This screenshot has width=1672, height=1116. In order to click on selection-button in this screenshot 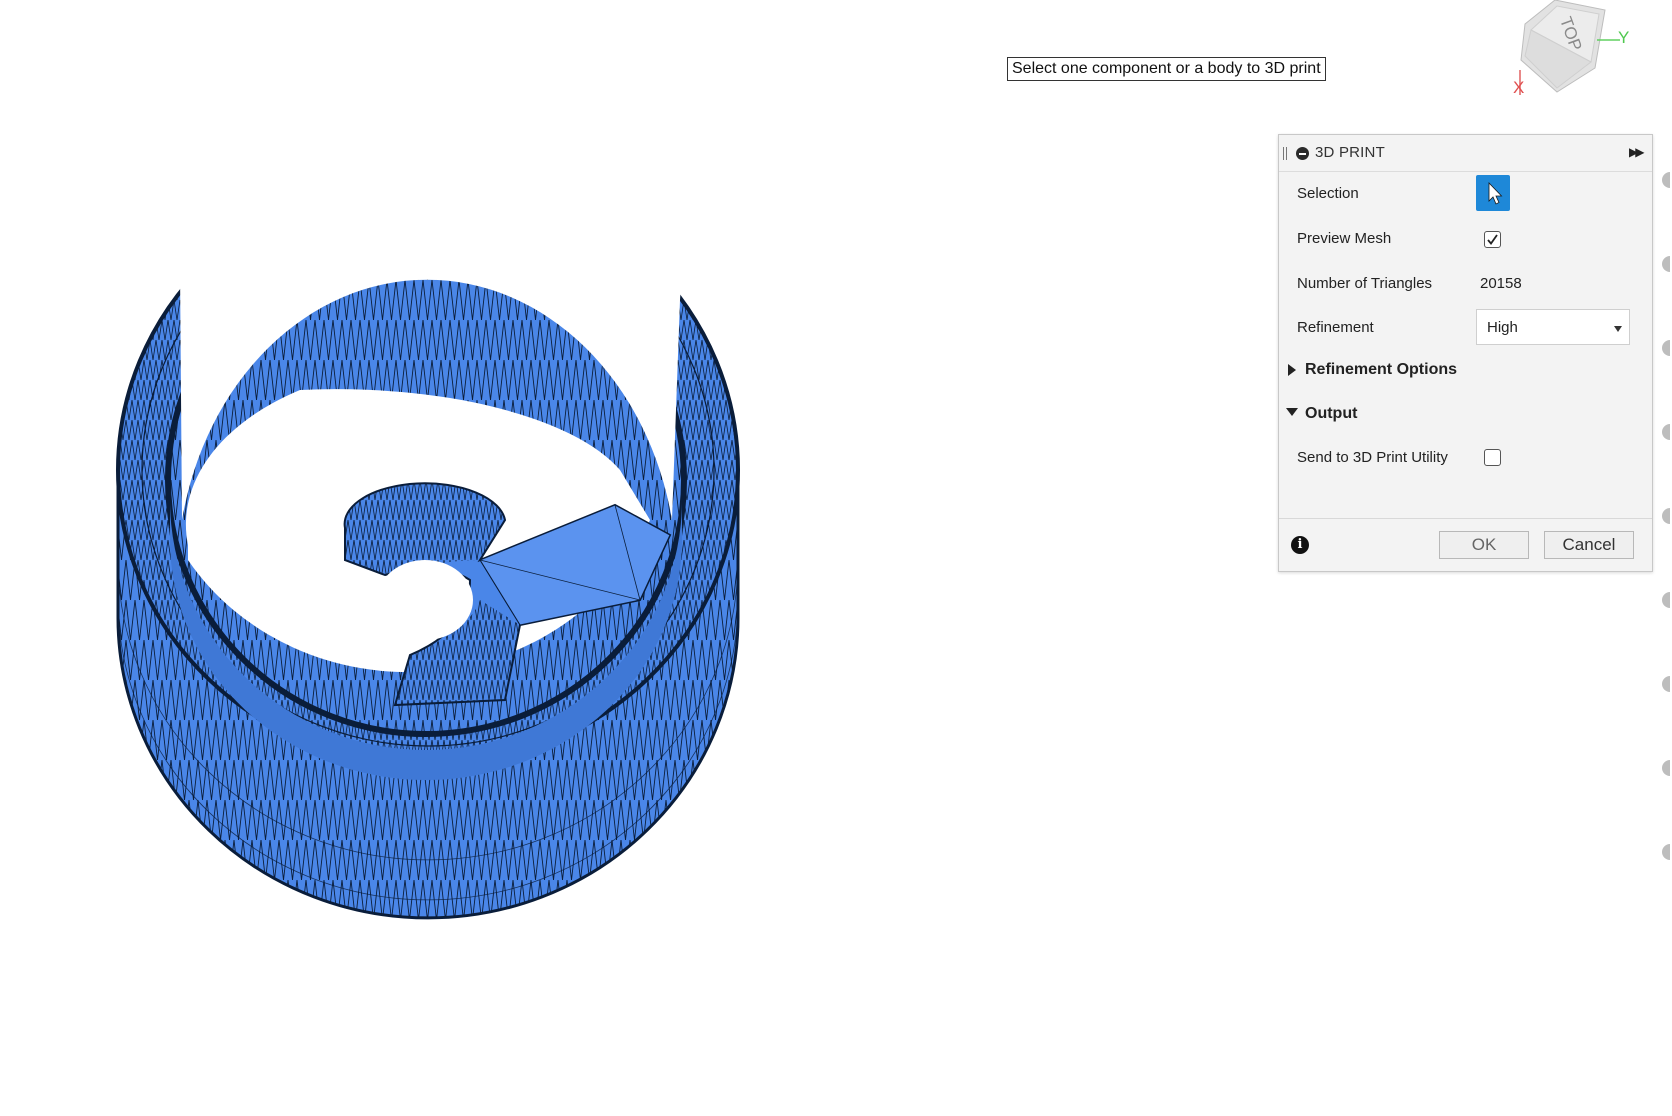, I will do `click(1493, 193)`.